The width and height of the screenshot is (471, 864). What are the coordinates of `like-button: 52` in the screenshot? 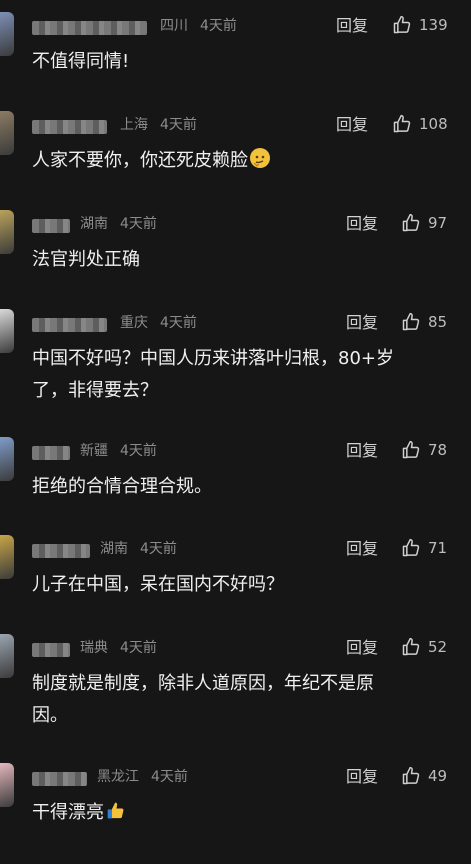 It's located at (424, 647).